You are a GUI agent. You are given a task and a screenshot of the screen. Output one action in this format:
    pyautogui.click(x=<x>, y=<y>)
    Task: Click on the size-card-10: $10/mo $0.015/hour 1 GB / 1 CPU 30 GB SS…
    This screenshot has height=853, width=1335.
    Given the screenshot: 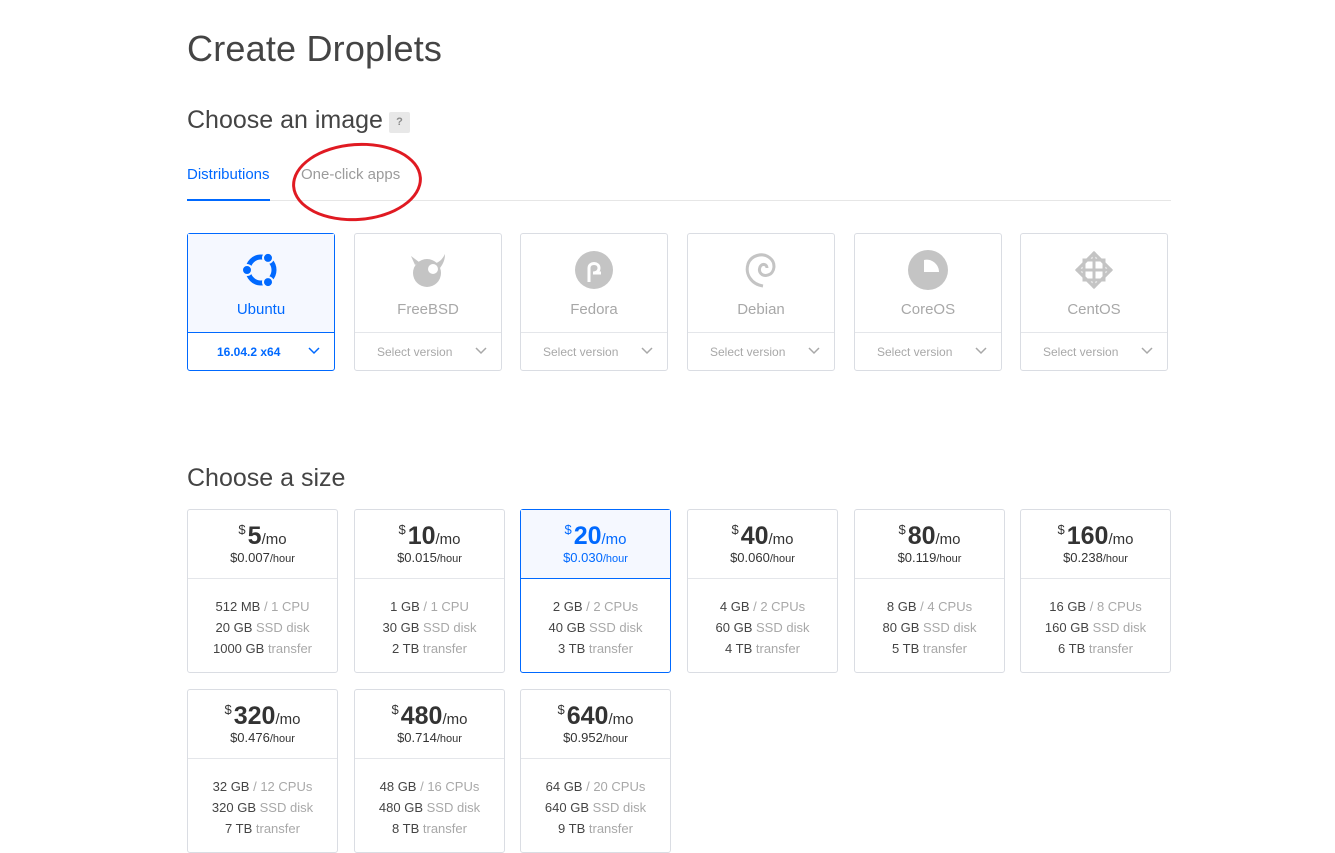 What is the action you would take?
    pyautogui.click(x=429, y=591)
    